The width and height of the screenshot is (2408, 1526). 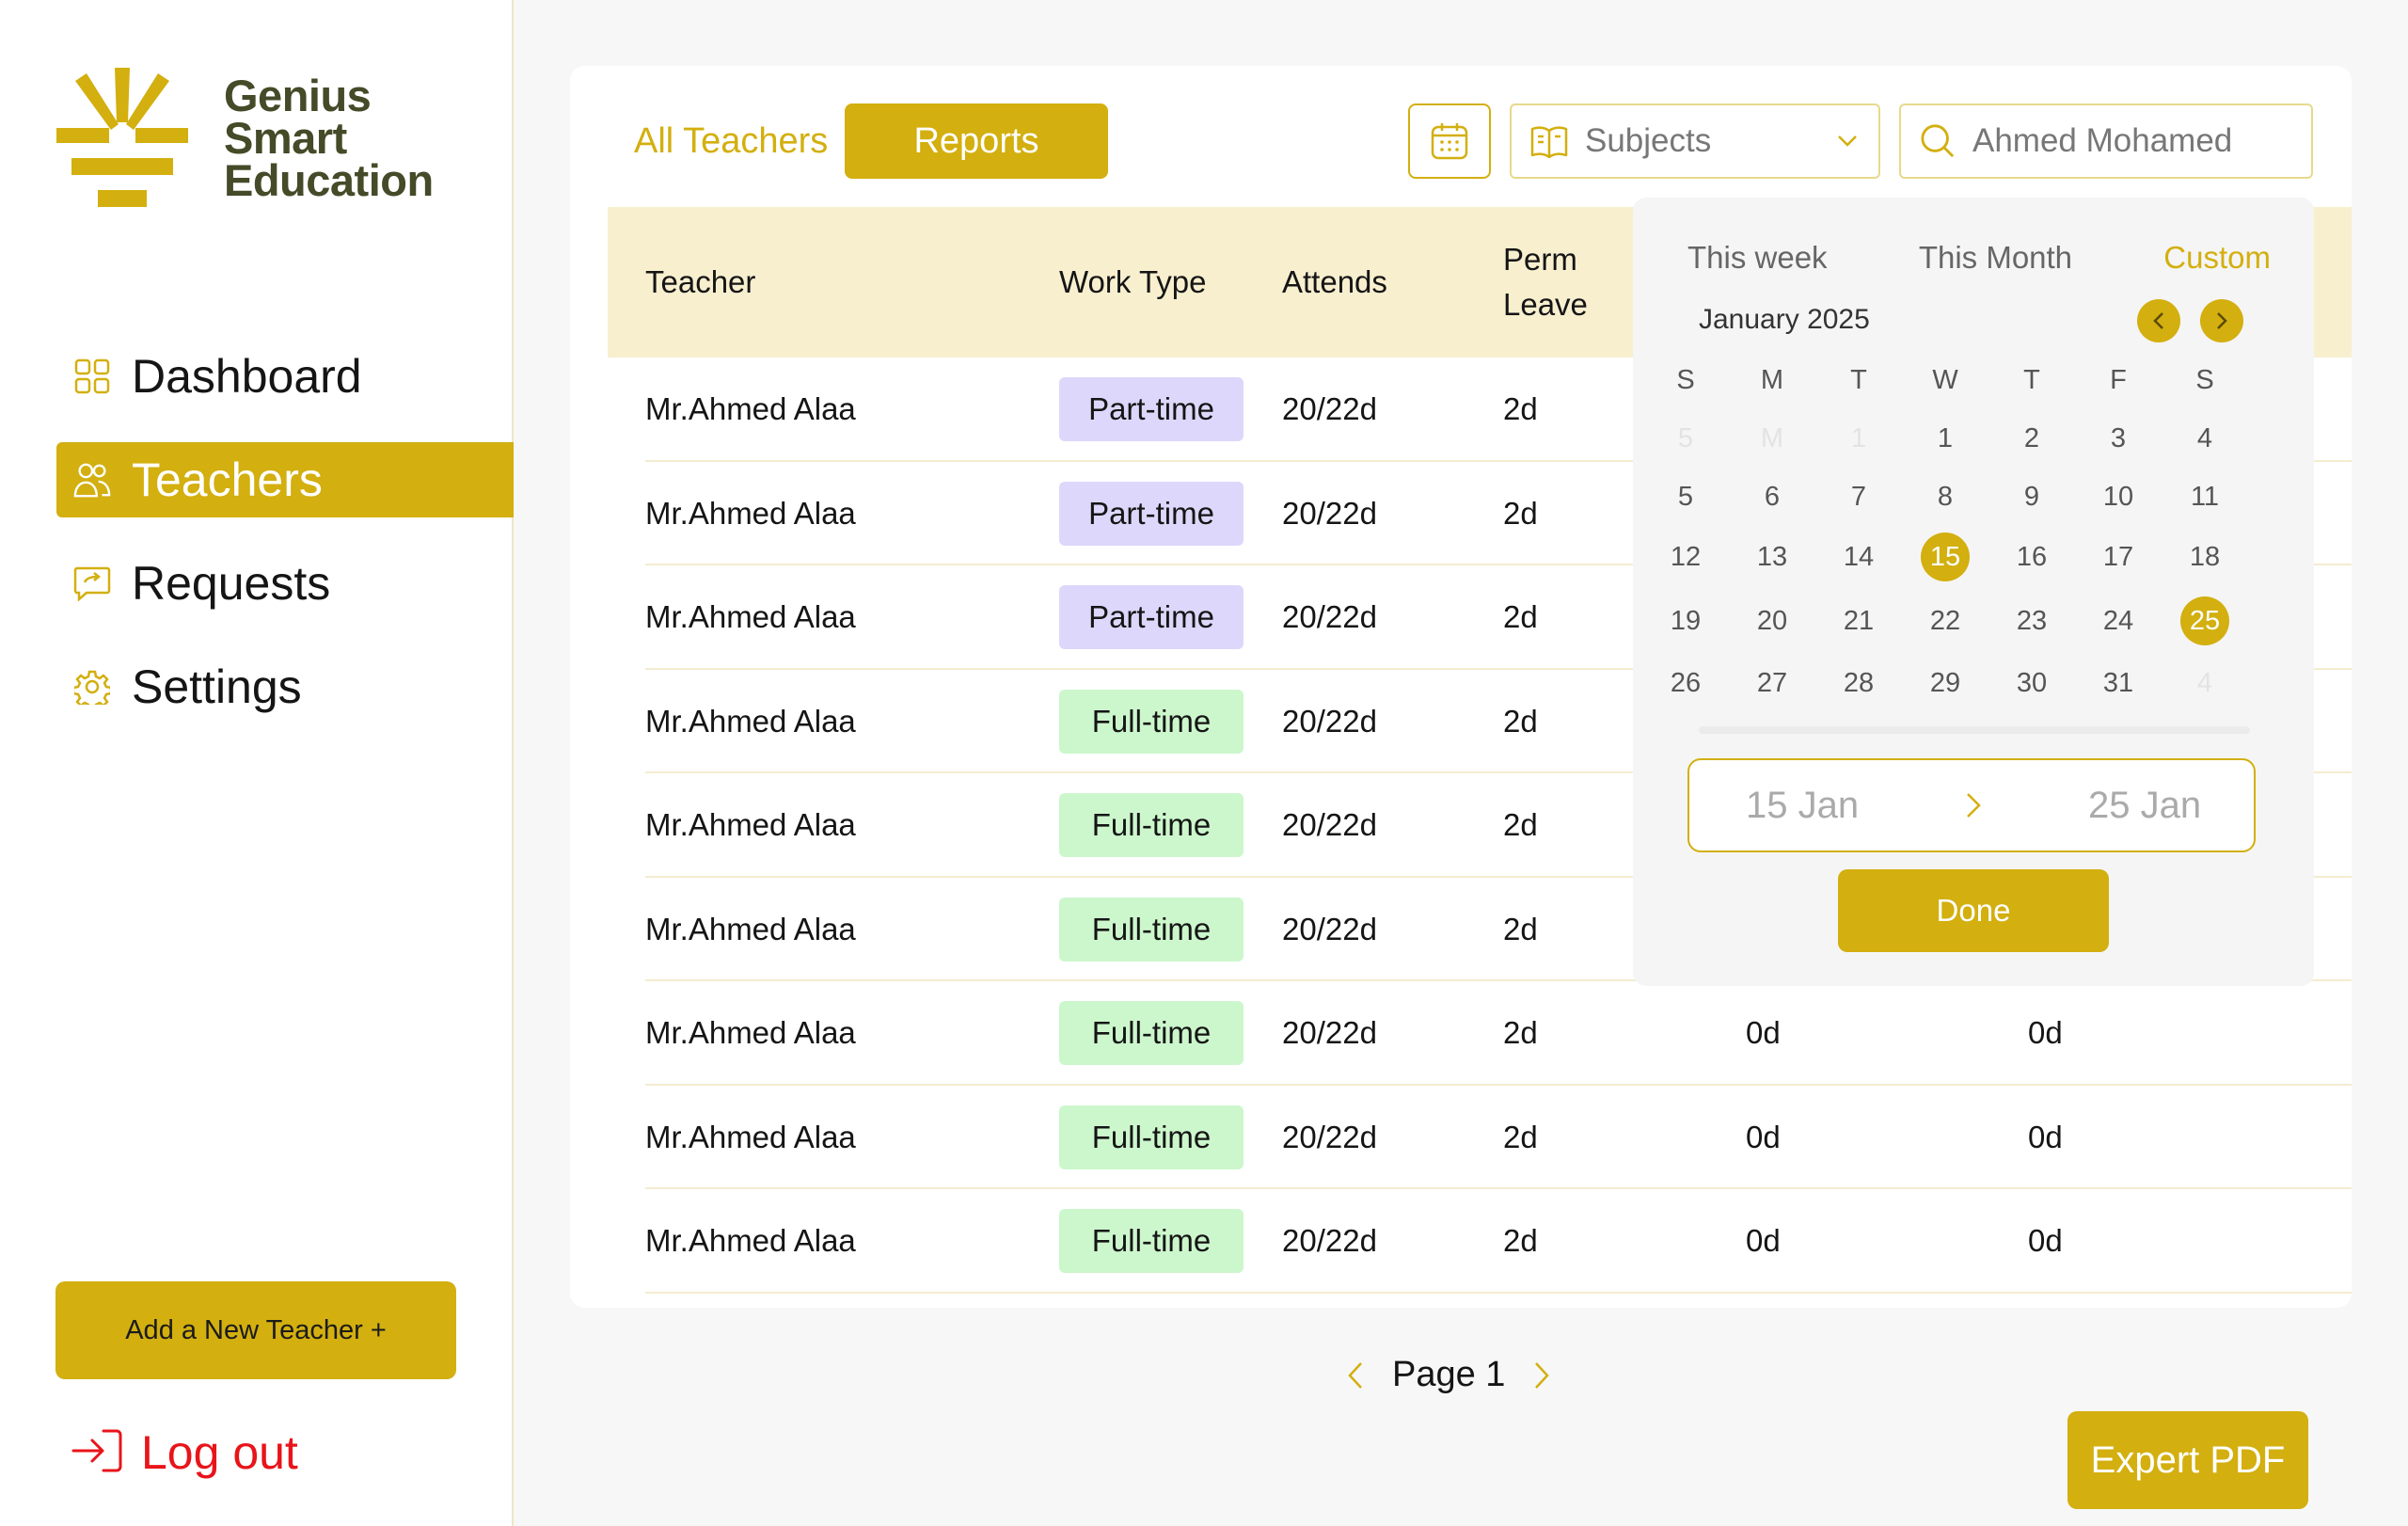 I want to click on range-this-month: This Month, so click(x=1996, y=258).